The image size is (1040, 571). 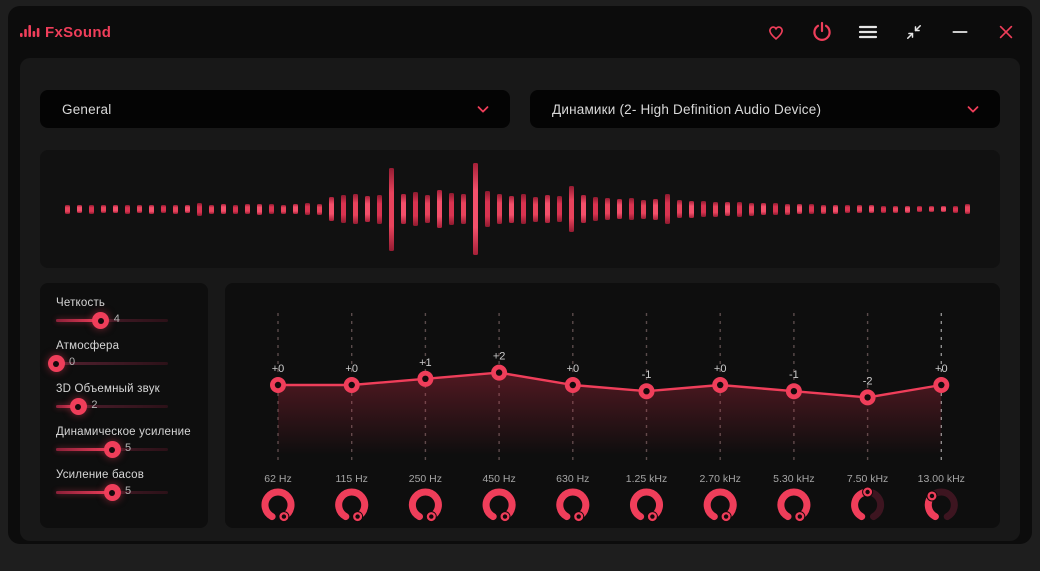 What do you see at coordinates (941, 479) in the screenshot?
I see `eq-freq-label: 13.00 kHz` at bounding box center [941, 479].